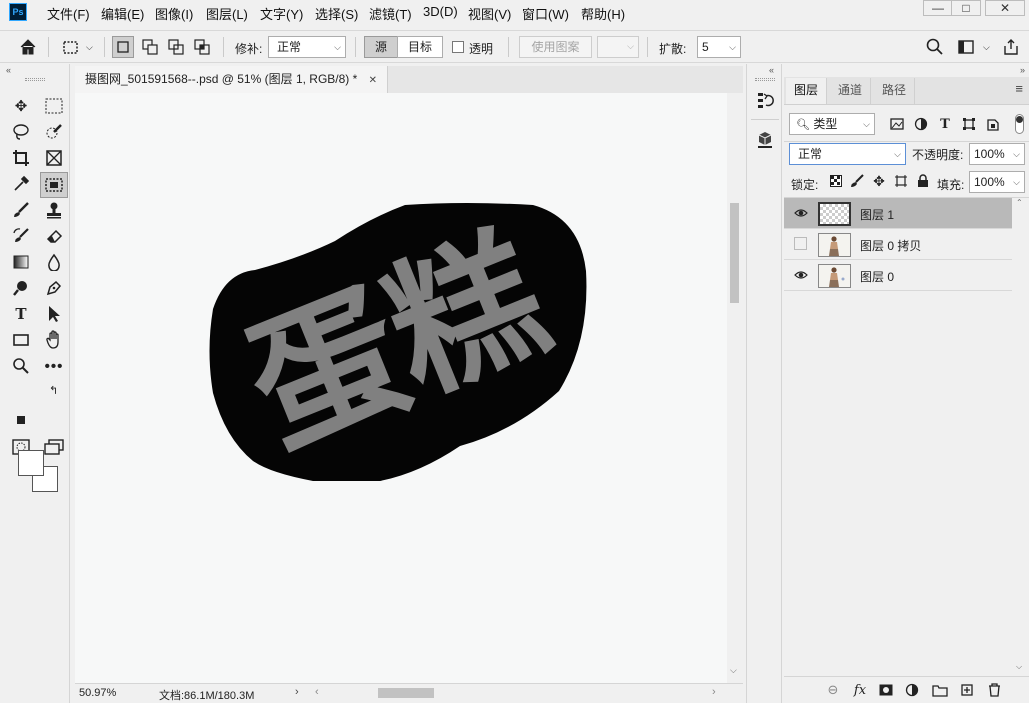 The image size is (1029, 703). Describe the element at coordinates (54, 447) in the screenshot. I see `screen-mode-icon` at that location.